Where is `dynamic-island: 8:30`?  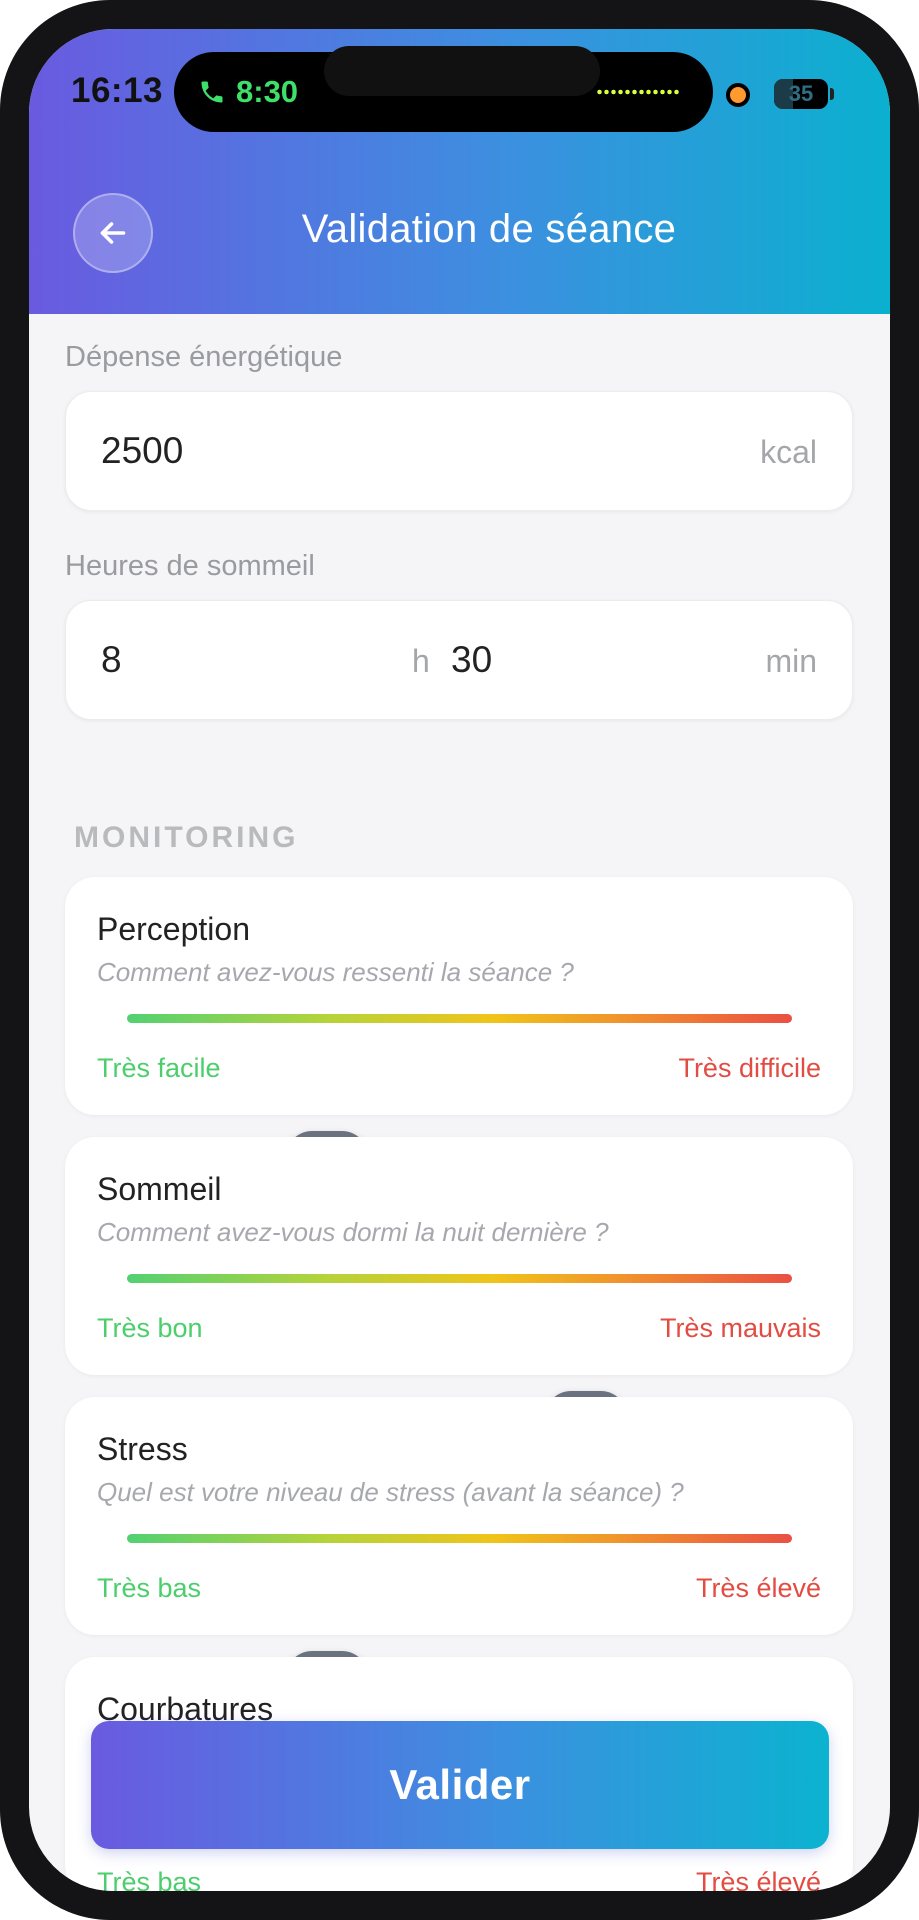 dynamic-island: 8:30 is located at coordinates (443, 89).